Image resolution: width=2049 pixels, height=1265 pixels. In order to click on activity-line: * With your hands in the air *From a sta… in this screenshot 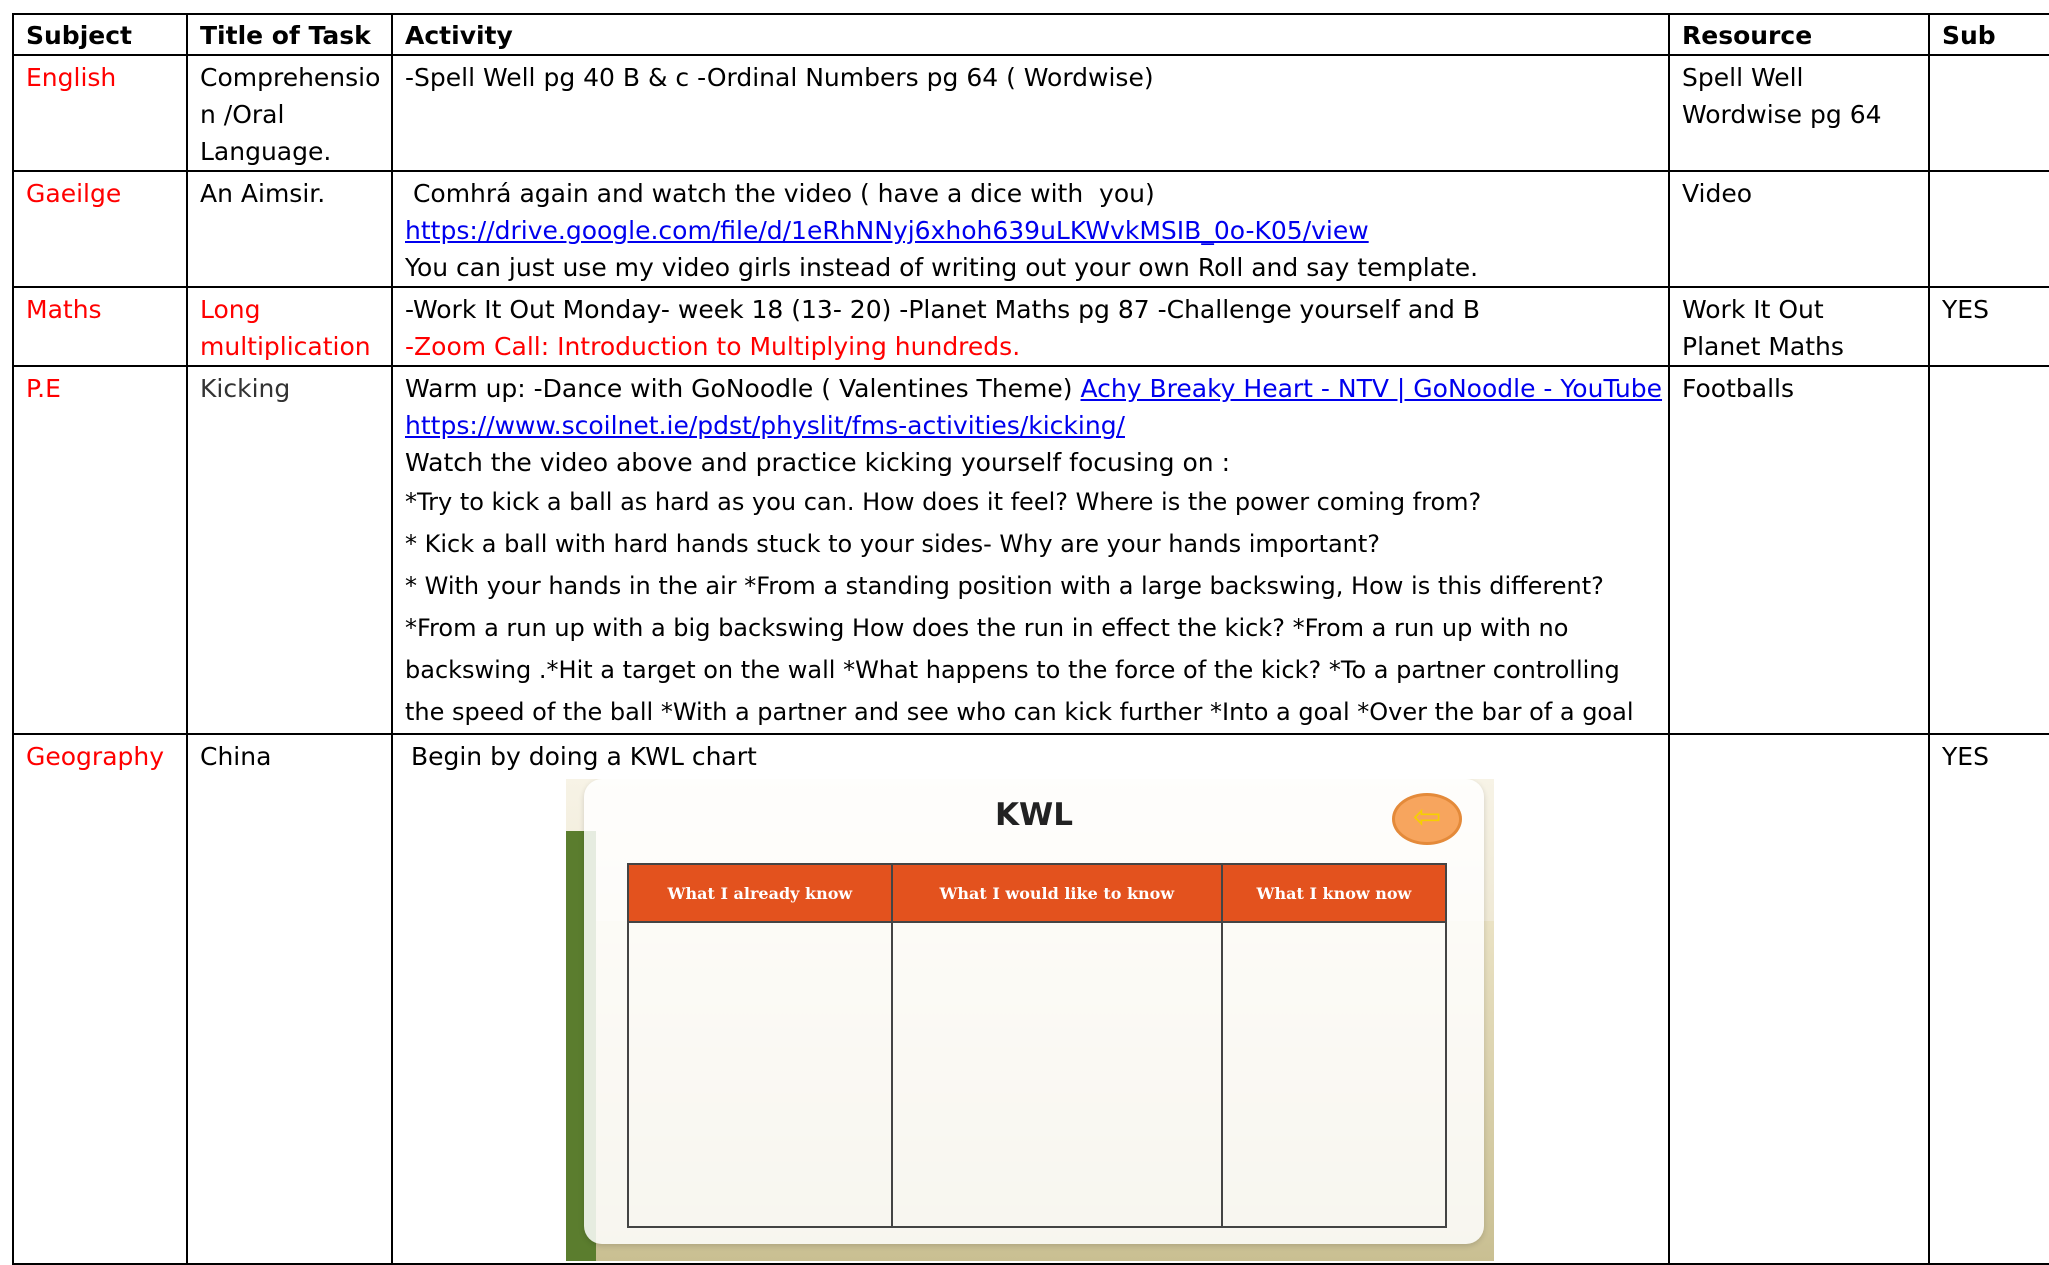, I will do `click(1004, 586)`.